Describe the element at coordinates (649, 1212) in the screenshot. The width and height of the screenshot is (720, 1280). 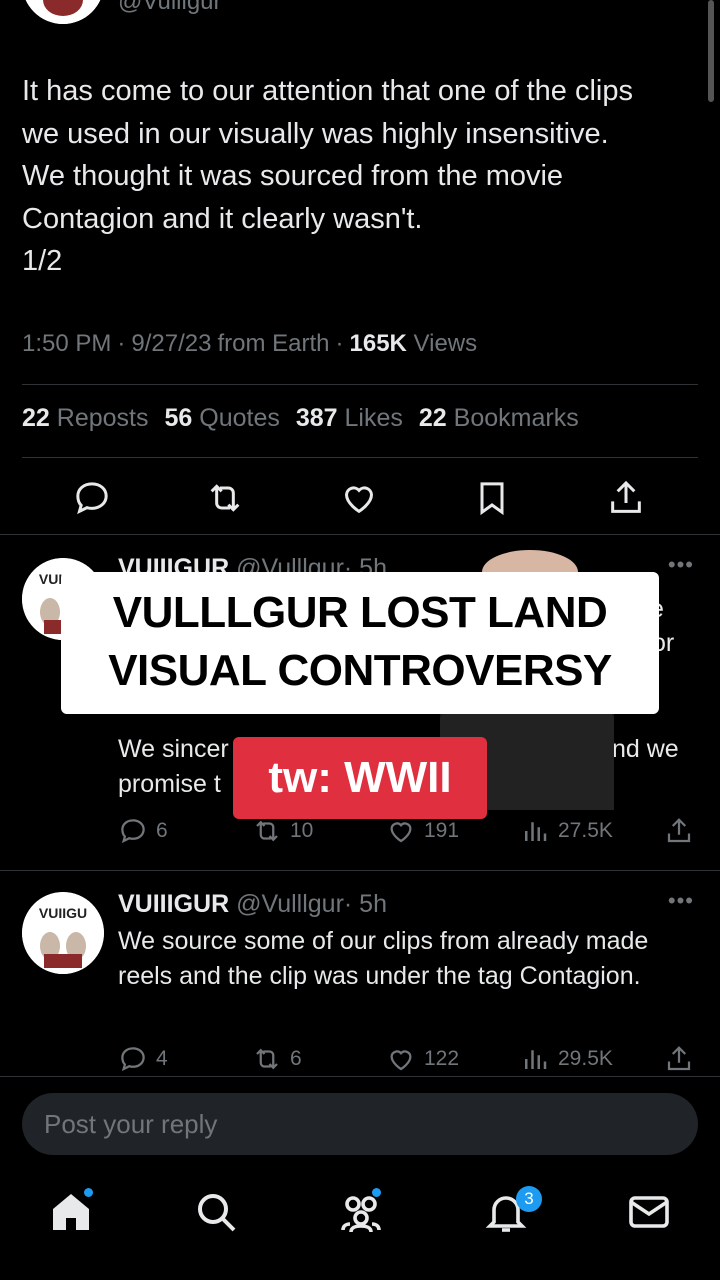
I see `messages-icon` at that location.